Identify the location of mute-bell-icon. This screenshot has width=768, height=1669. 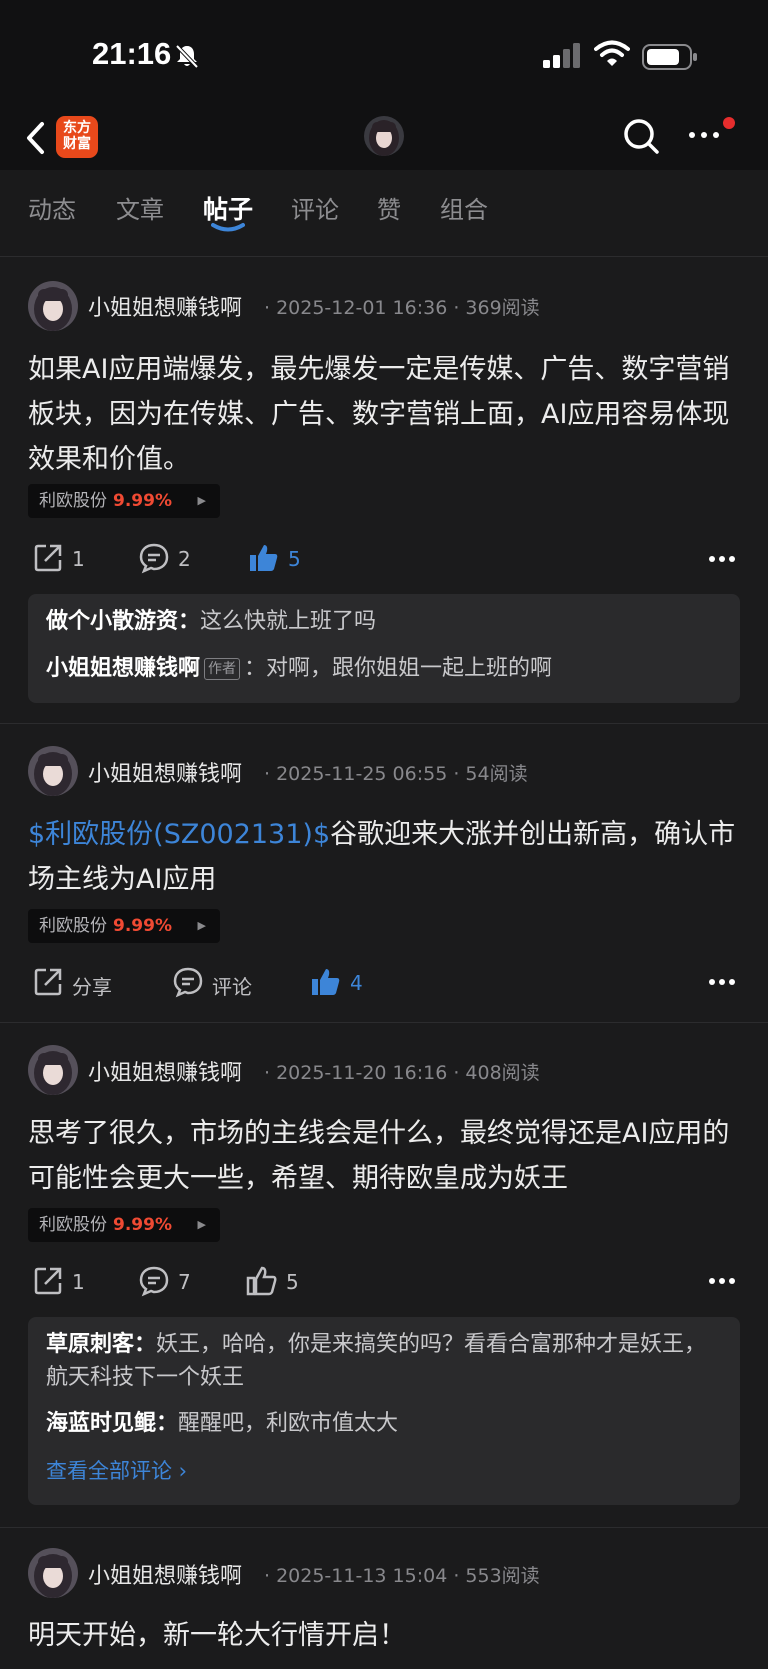
(187, 56).